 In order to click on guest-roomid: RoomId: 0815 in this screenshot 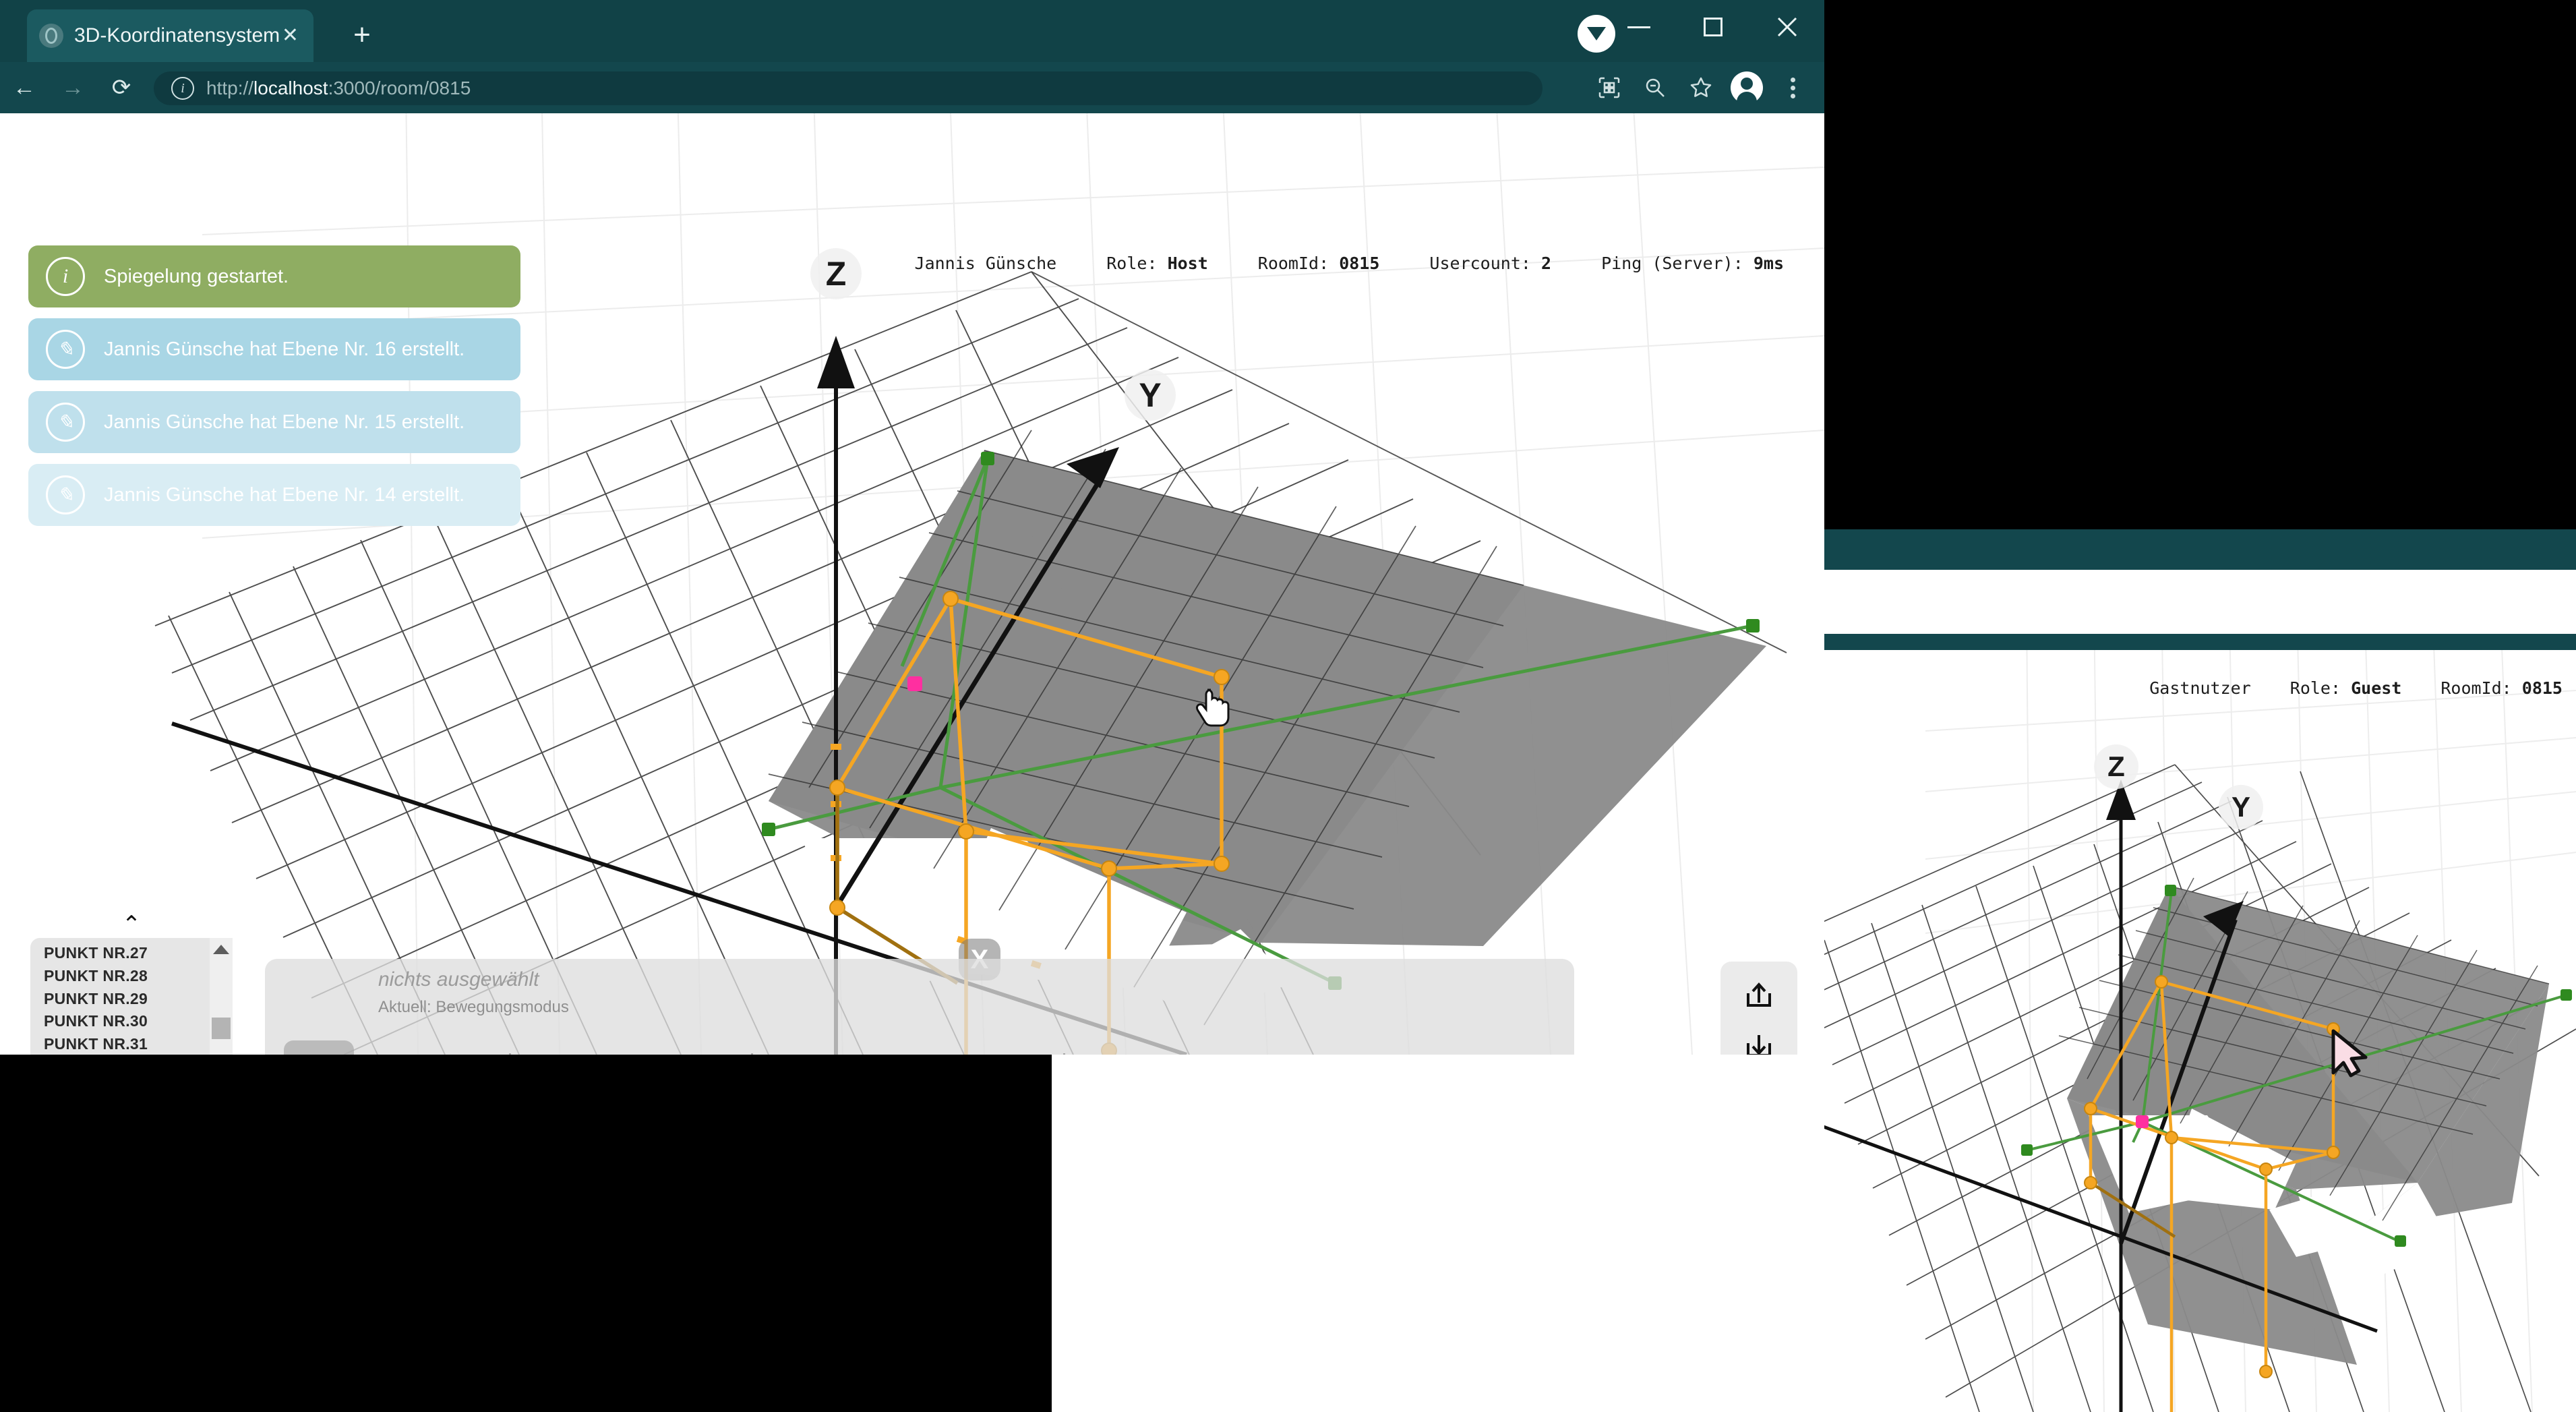, I will do `click(2501, 688)`.